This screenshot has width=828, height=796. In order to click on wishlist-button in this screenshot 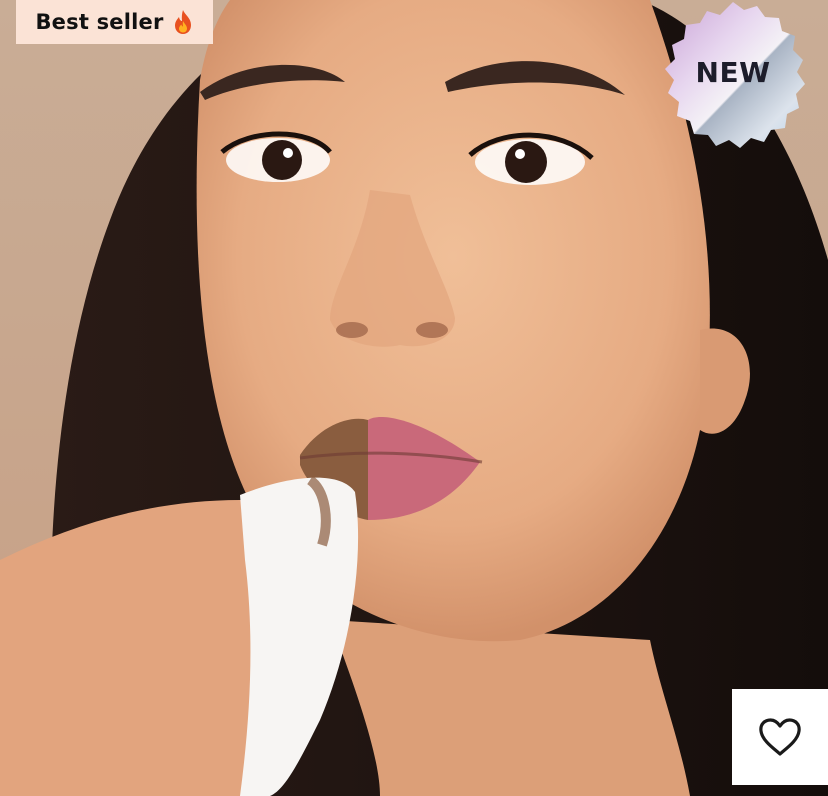, I will do `click(780, 737)`.